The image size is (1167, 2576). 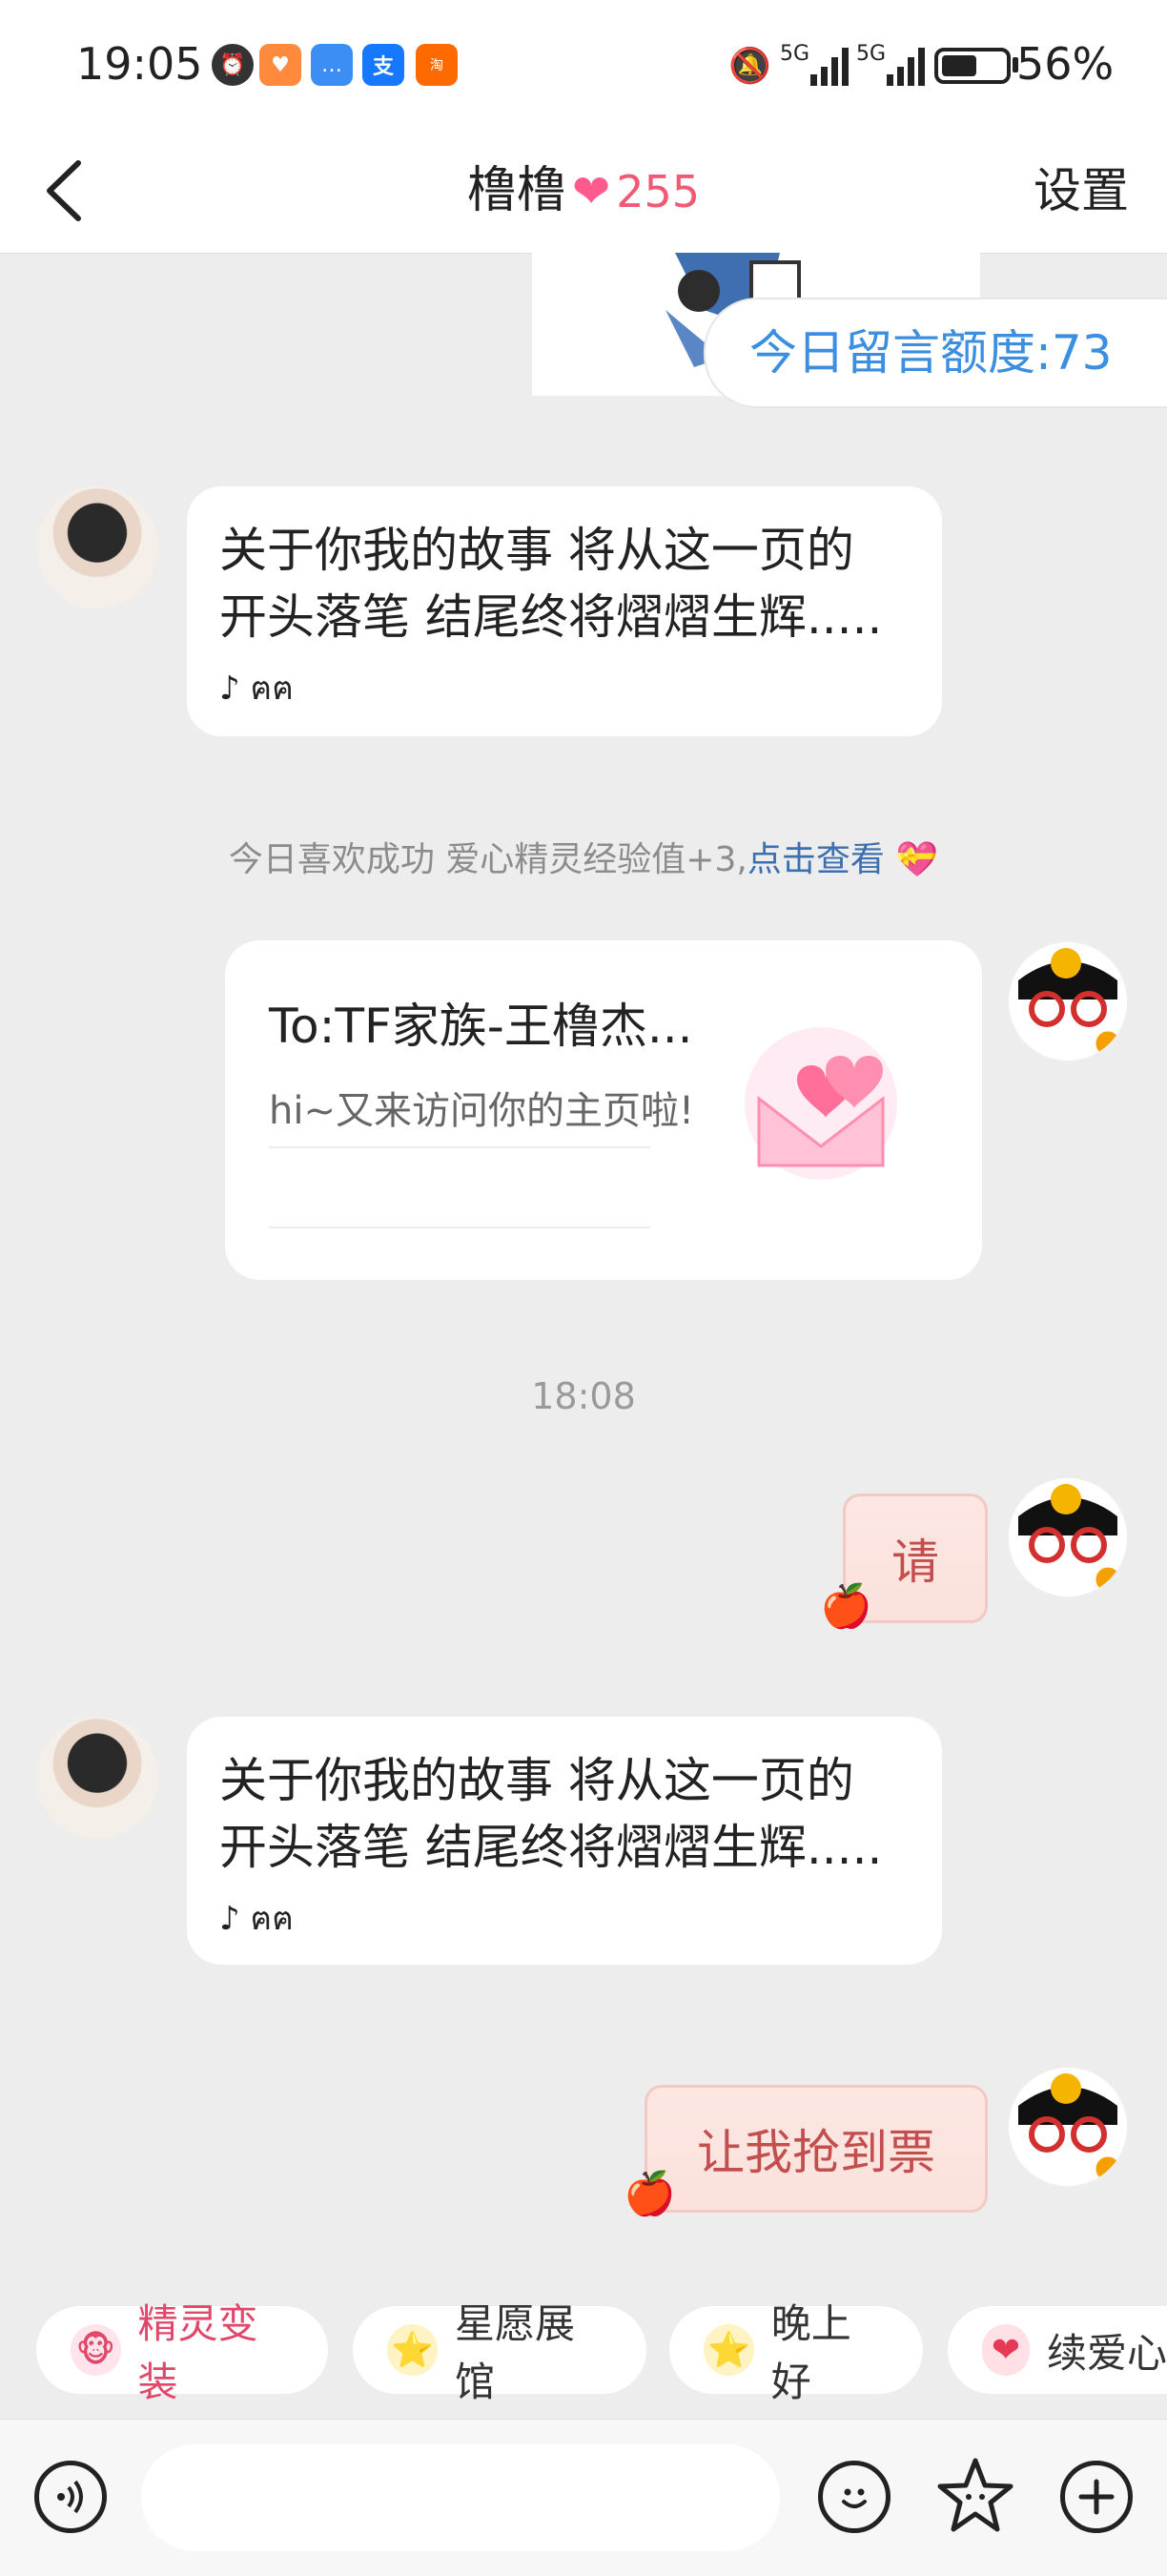 I want to click on sticker-bubble: 让我抢到票, so click(x=816, y=2149).